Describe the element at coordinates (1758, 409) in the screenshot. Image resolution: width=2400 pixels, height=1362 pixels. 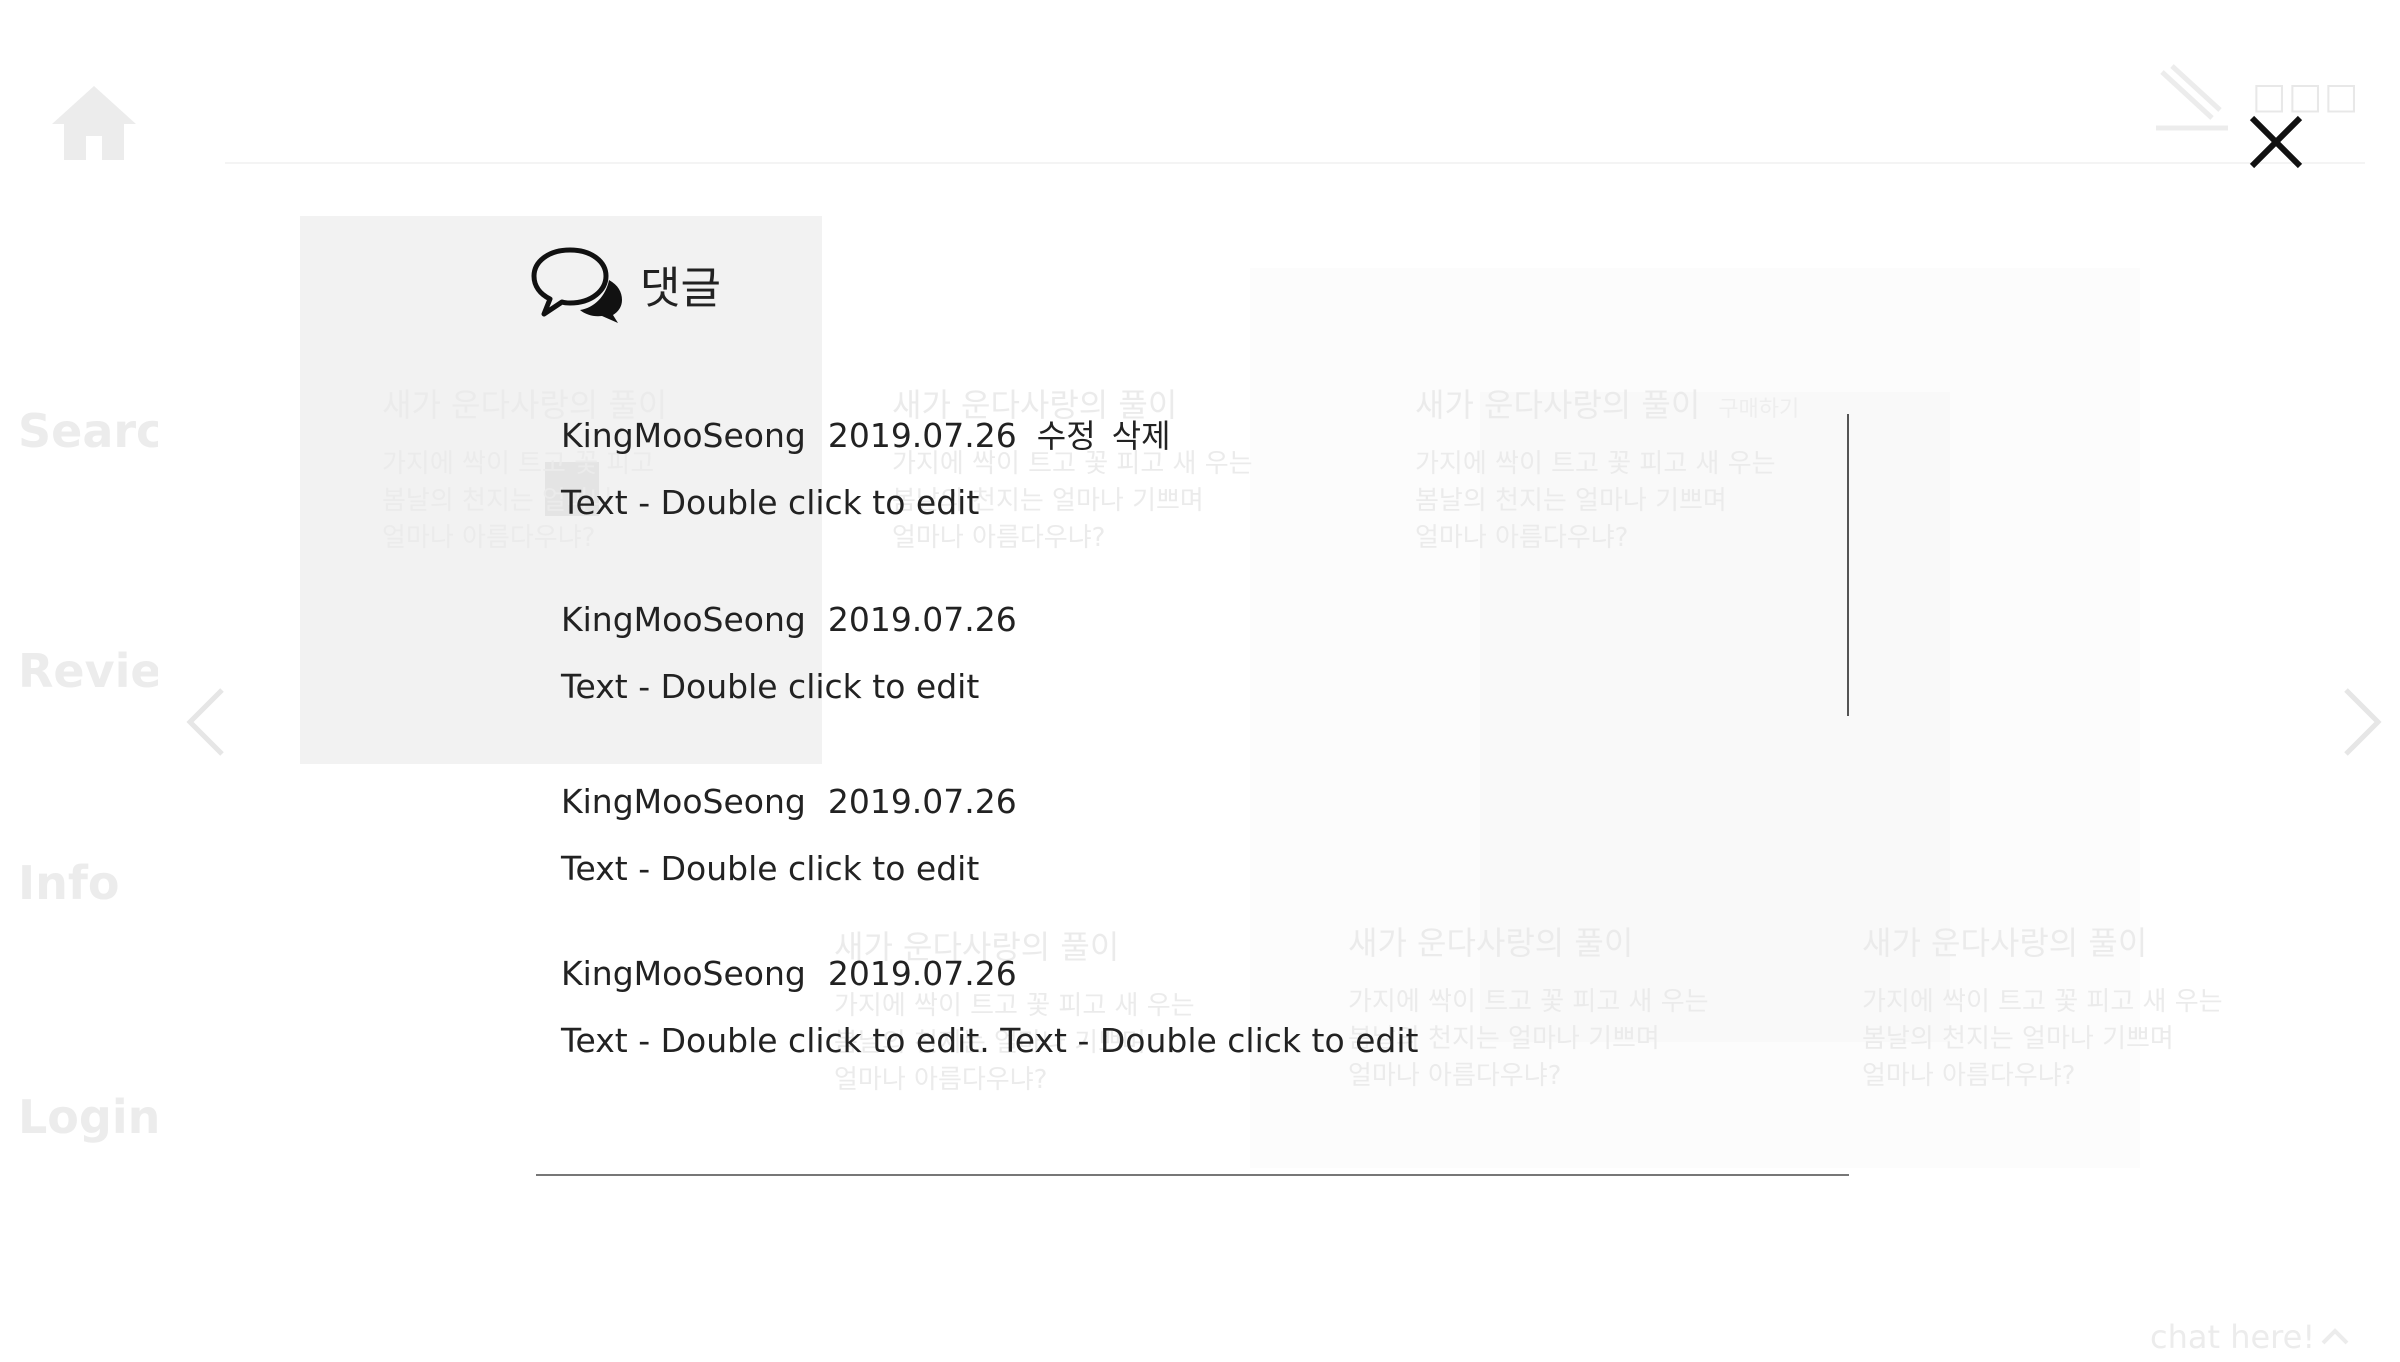
I see `buy-link: 구매하기` at that location.